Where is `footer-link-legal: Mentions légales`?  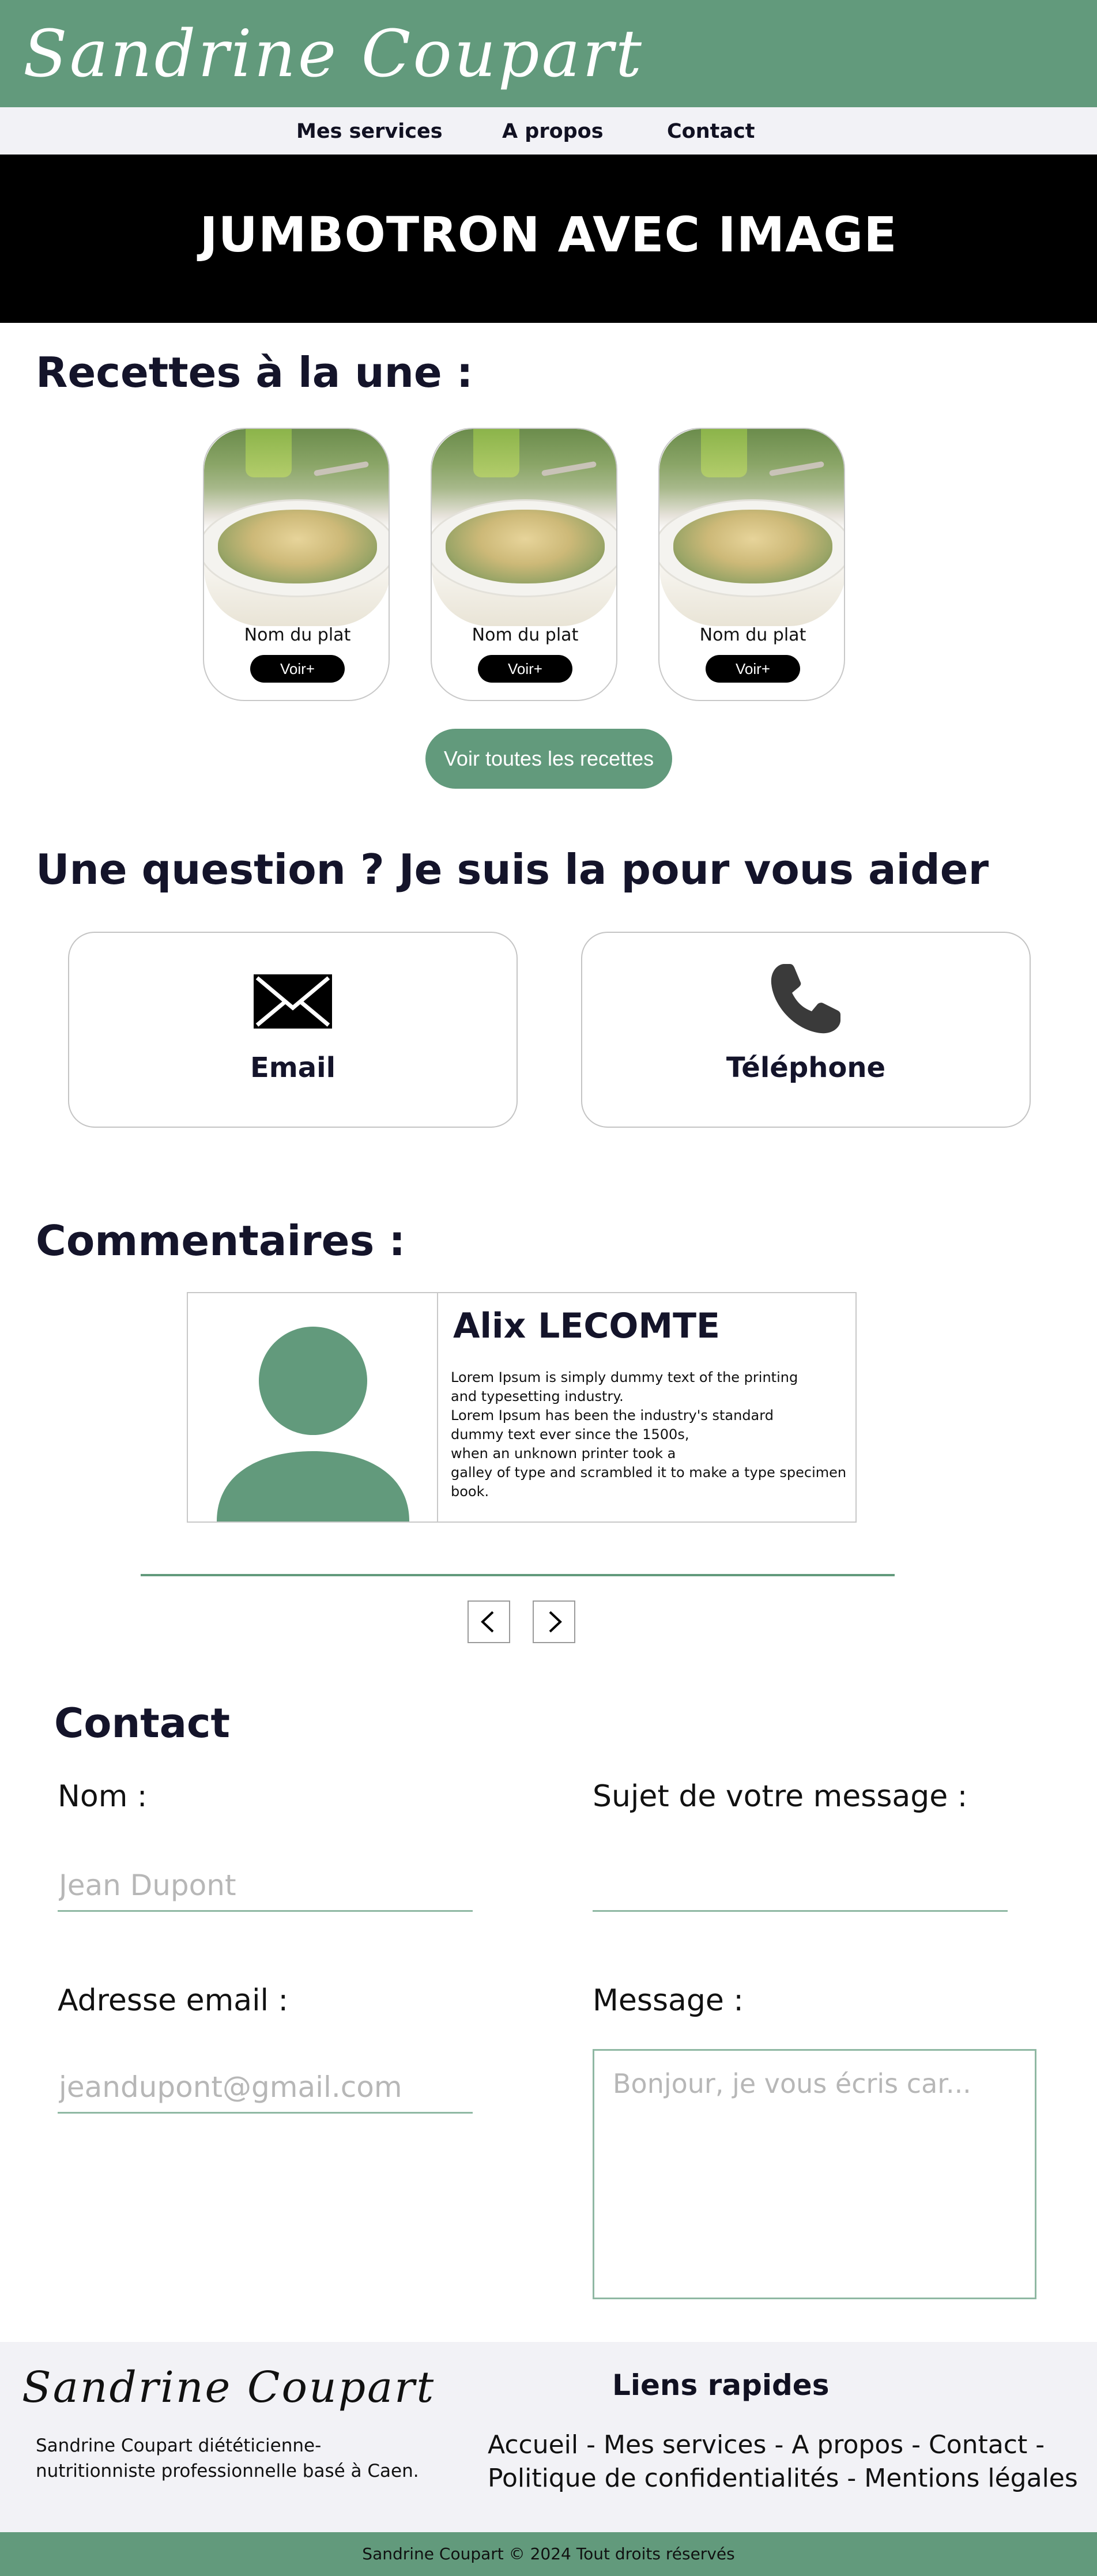 footer-link-legal: Mentions légales is located at coordinates (971, 2478).